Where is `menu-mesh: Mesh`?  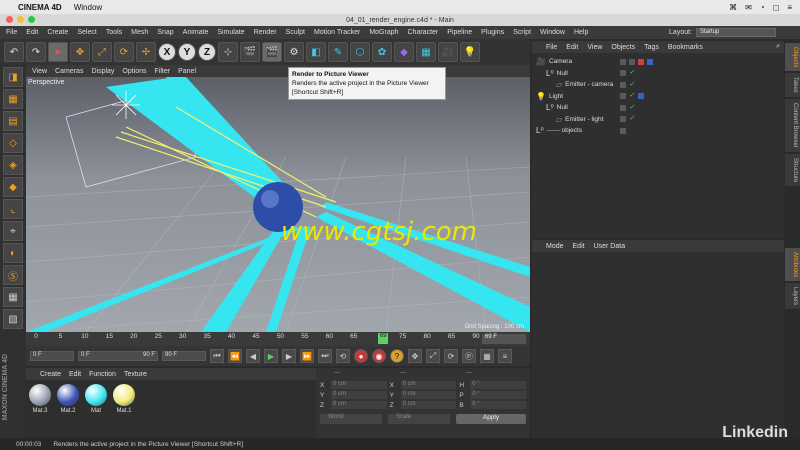
menu-mesh: Mesh is located at coordinates (139, 32).